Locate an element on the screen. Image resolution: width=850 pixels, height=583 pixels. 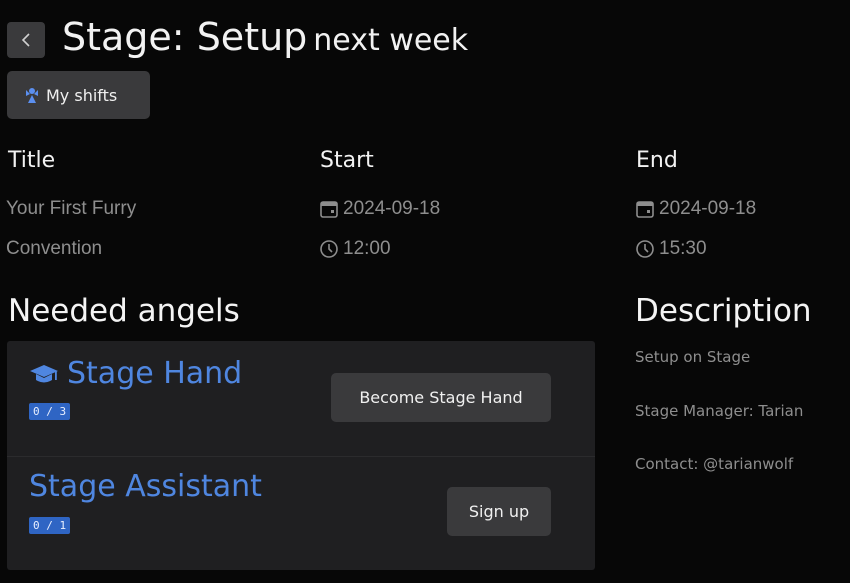
description-line: Stage Manager: Tarian is located at coordinates (719, 411).